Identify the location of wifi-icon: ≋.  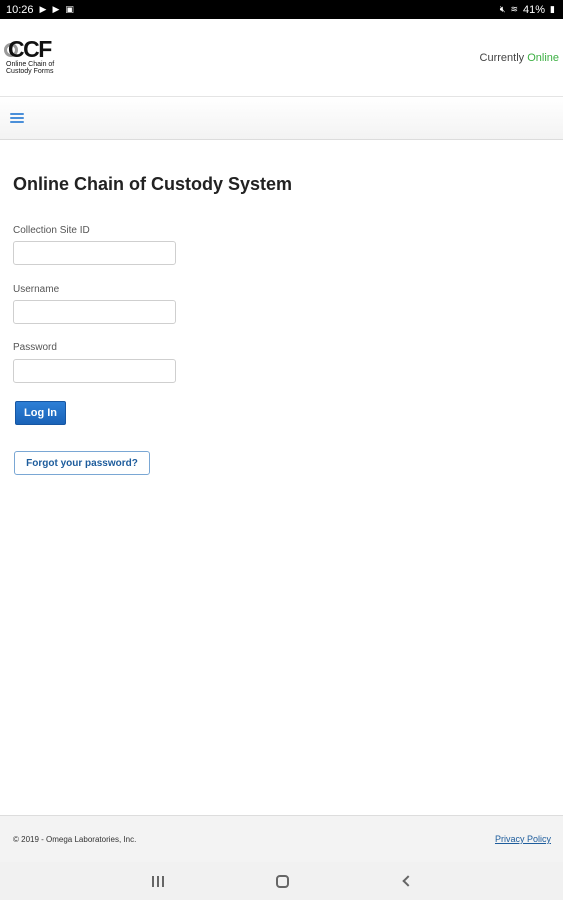
(514, 9).